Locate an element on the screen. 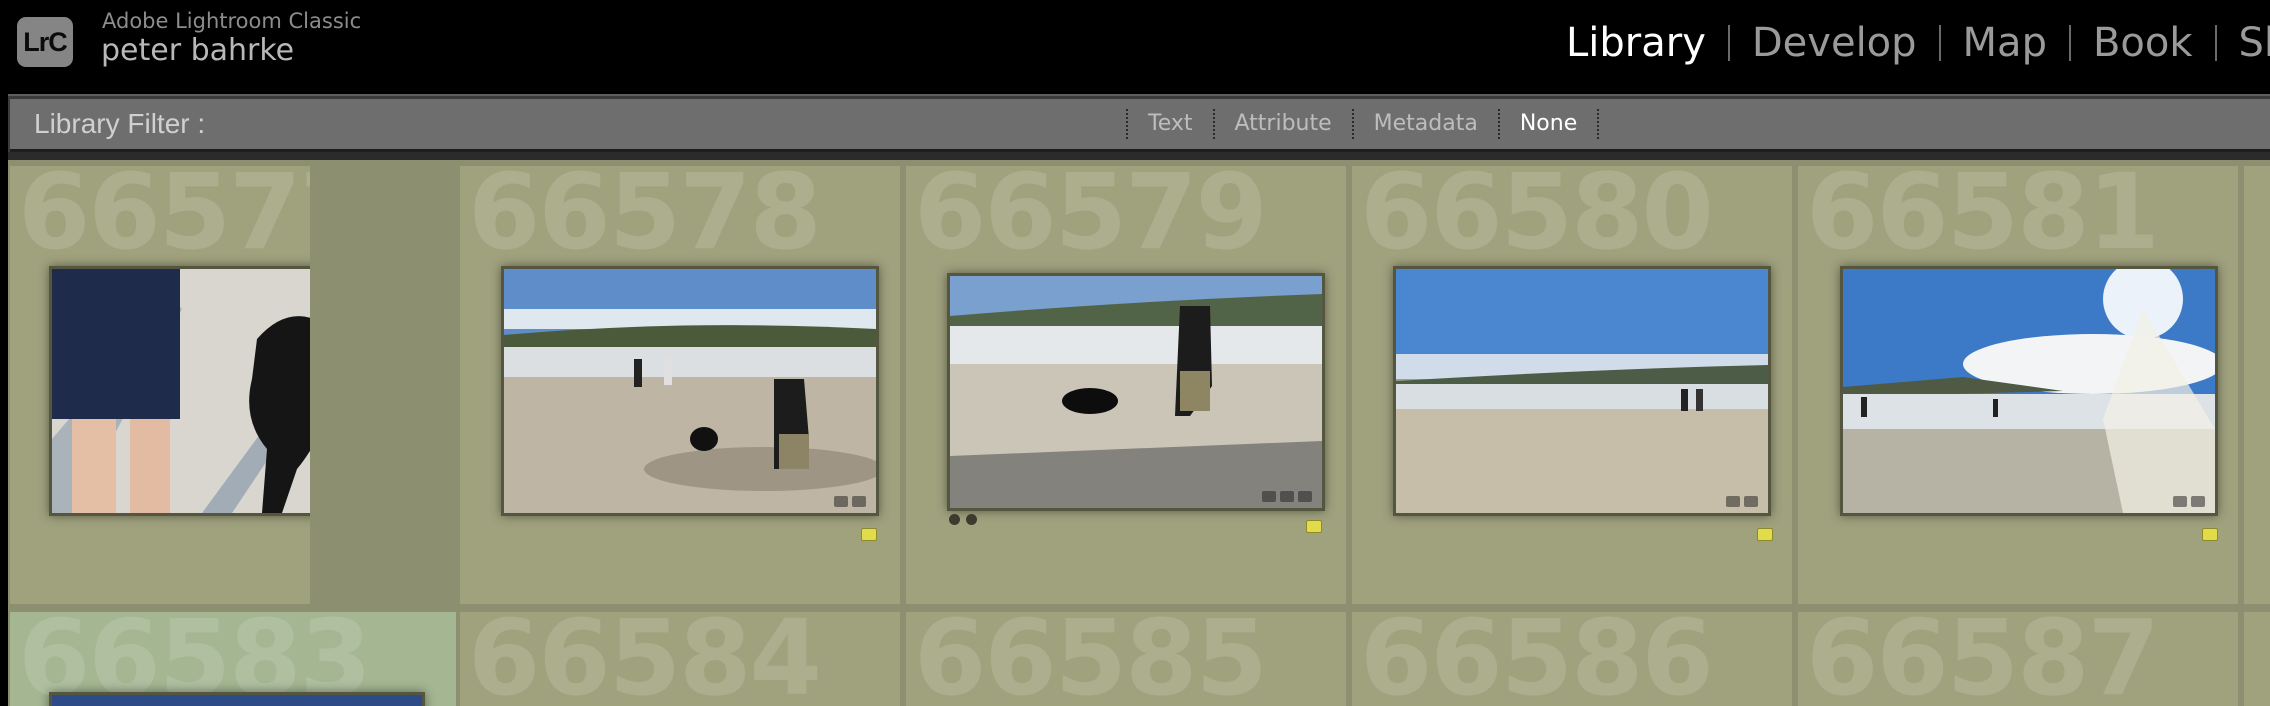  module-library: Library is located at coordinates (1636, 43).